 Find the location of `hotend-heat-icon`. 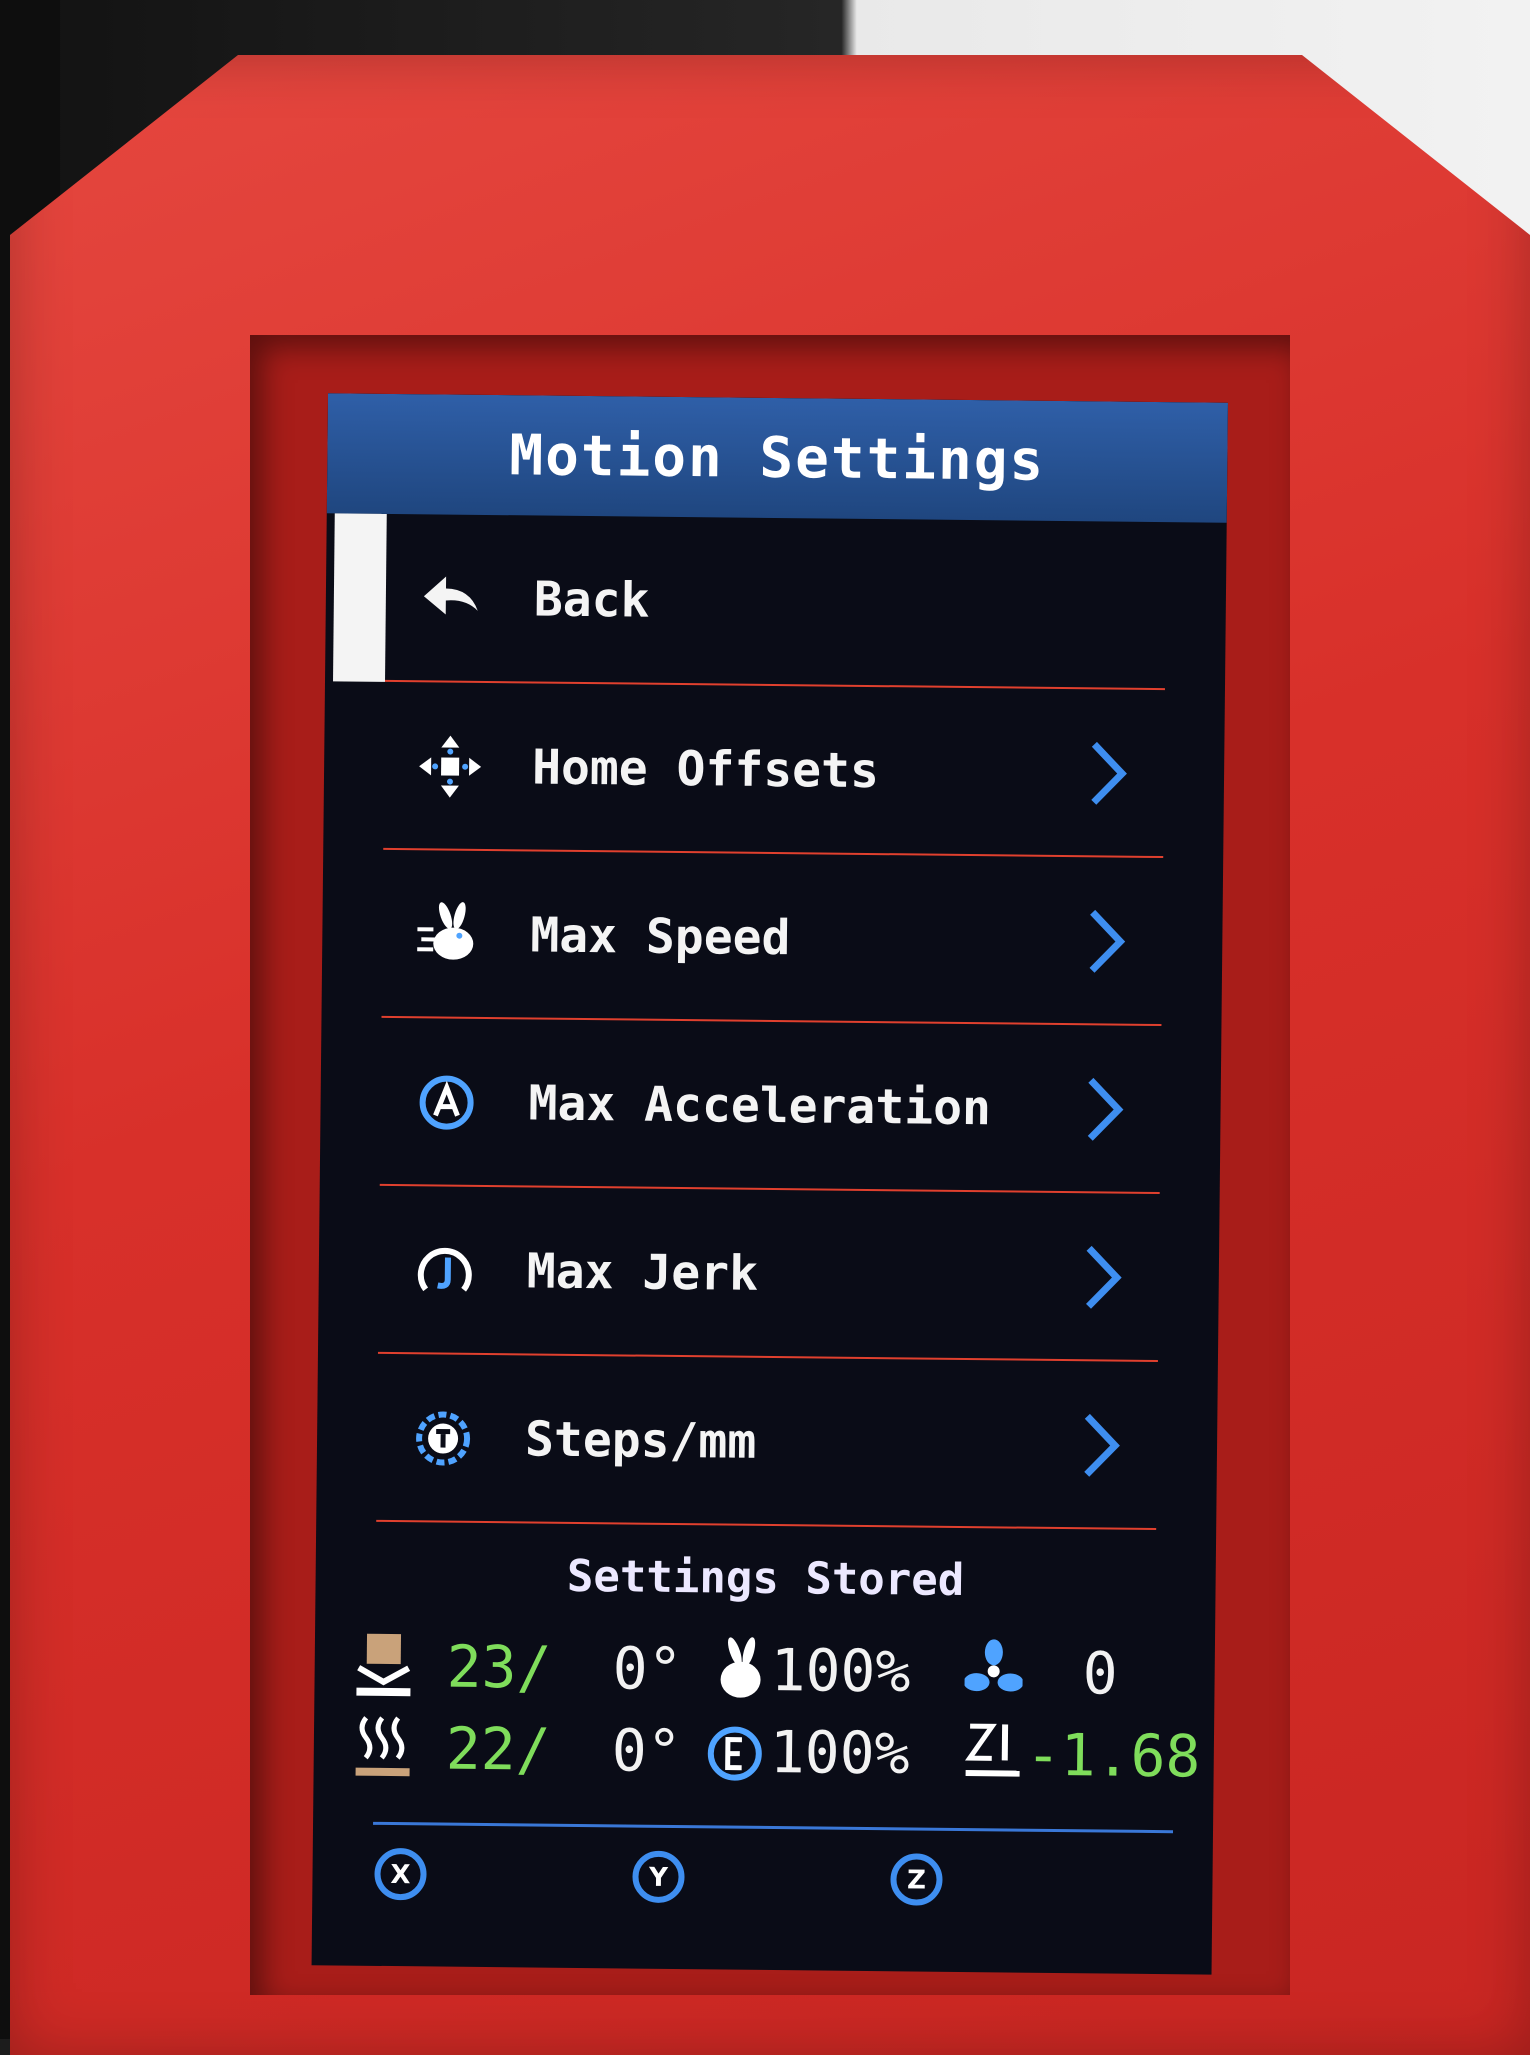

hotend-heat-icon is located at coordinates (382, 1746).